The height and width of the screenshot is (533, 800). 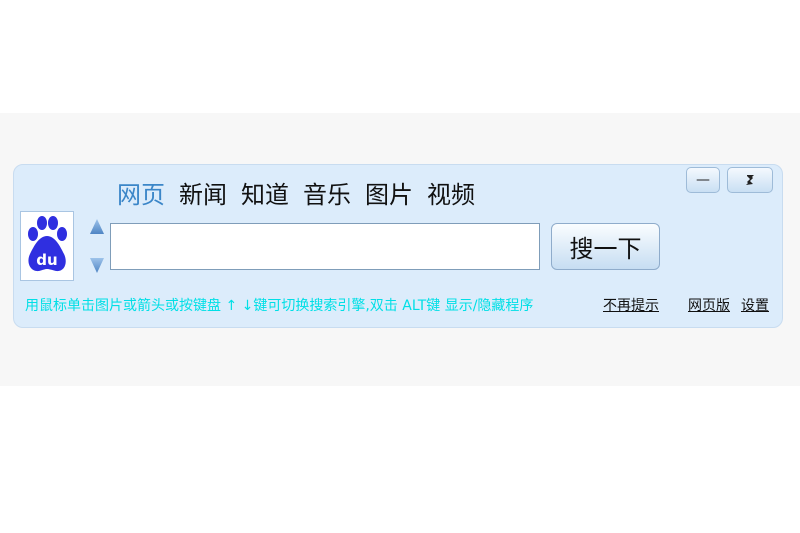 What do you see at coordinates (631, 305) in the screenshot?
I see `dont-show-again-link: 不再提示` at bounding box center [631, 305].